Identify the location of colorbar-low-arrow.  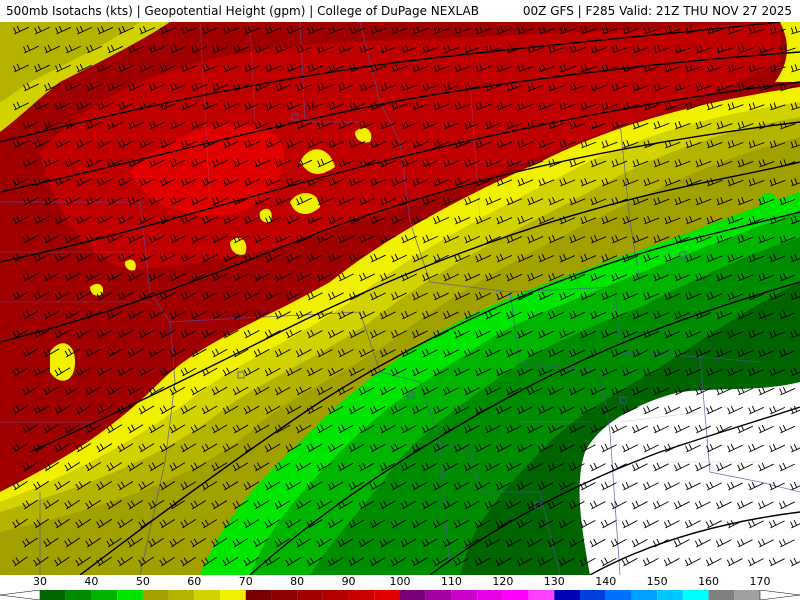
(20, 595).